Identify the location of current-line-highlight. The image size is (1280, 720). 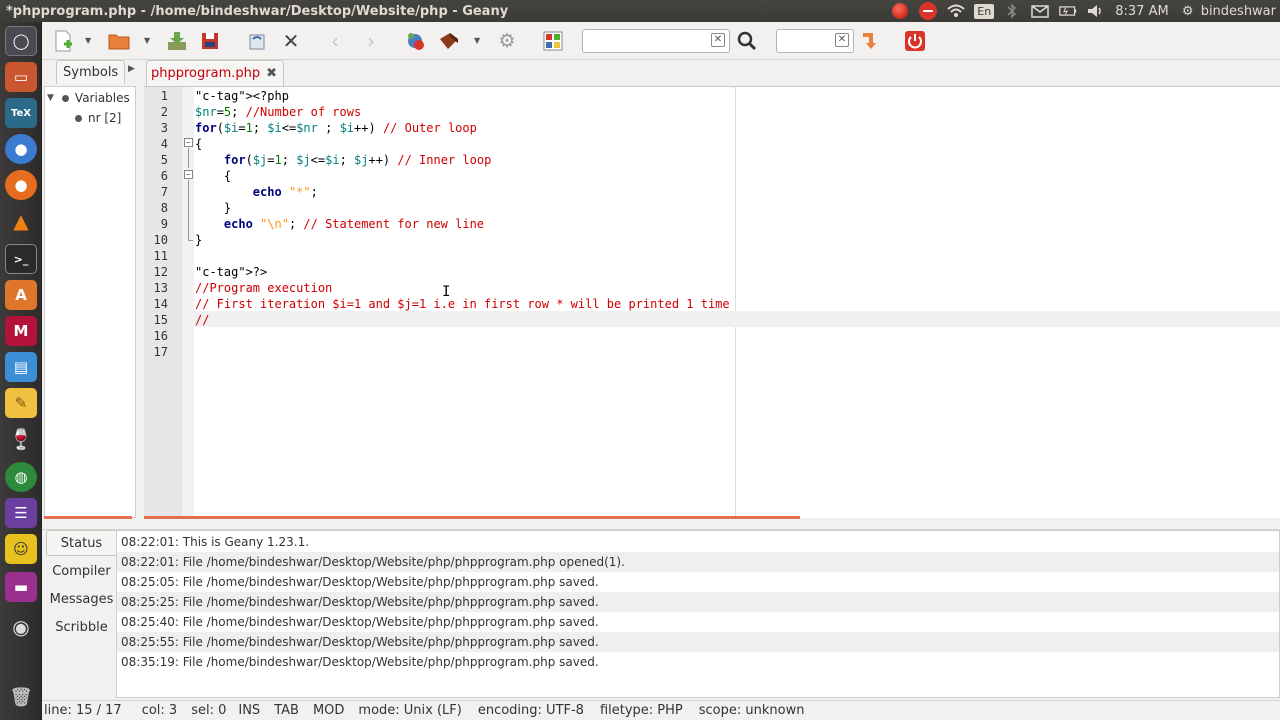
(737, 319).